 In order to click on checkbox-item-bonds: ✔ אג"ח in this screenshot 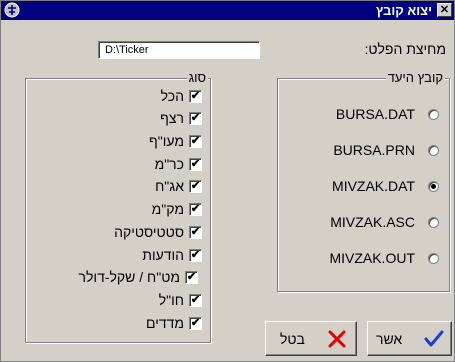, I will do `click(142, 187)`.